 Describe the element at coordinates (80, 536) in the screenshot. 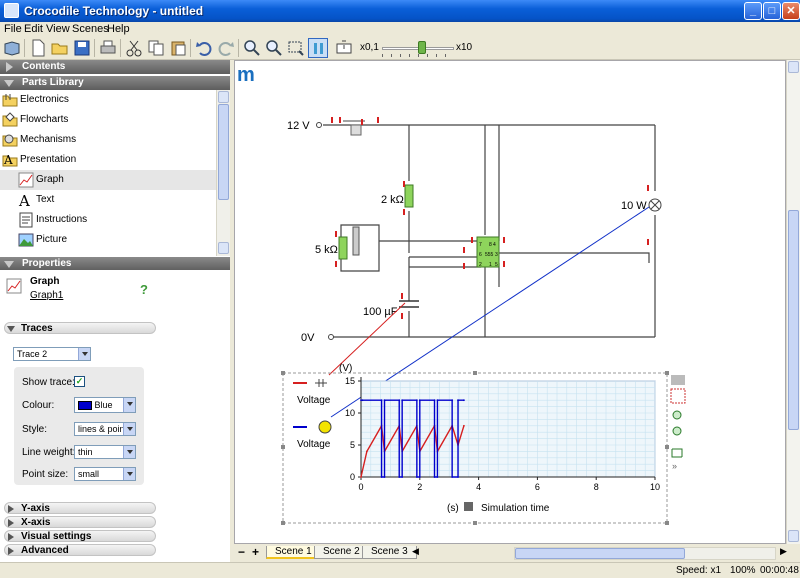

I see `visual-settings-section-header: Visual settings` at that location.